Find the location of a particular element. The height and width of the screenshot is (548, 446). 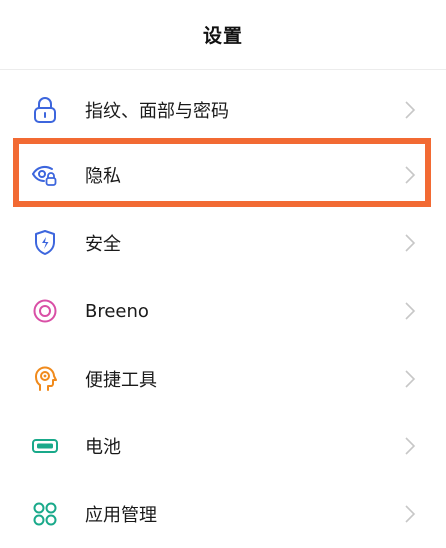

battery-icon is located at coordinates (45, 446).